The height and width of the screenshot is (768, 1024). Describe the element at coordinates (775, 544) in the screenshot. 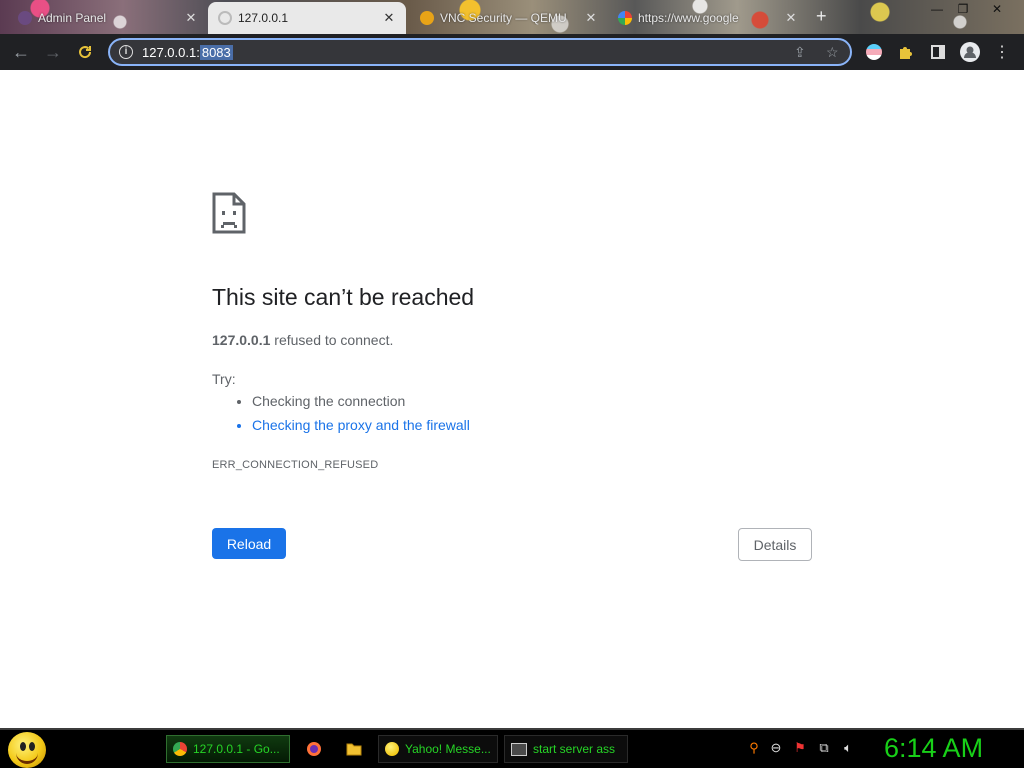

I see `details-button: Details` at that location.